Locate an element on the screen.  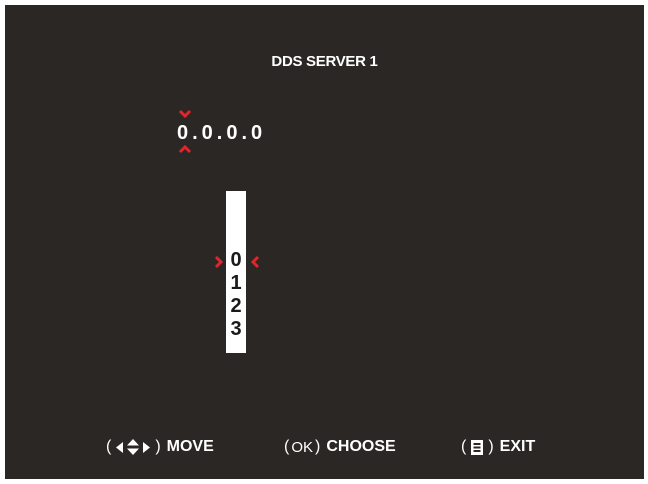
choose-open-paren: ( is located at coordinates (287, 446).